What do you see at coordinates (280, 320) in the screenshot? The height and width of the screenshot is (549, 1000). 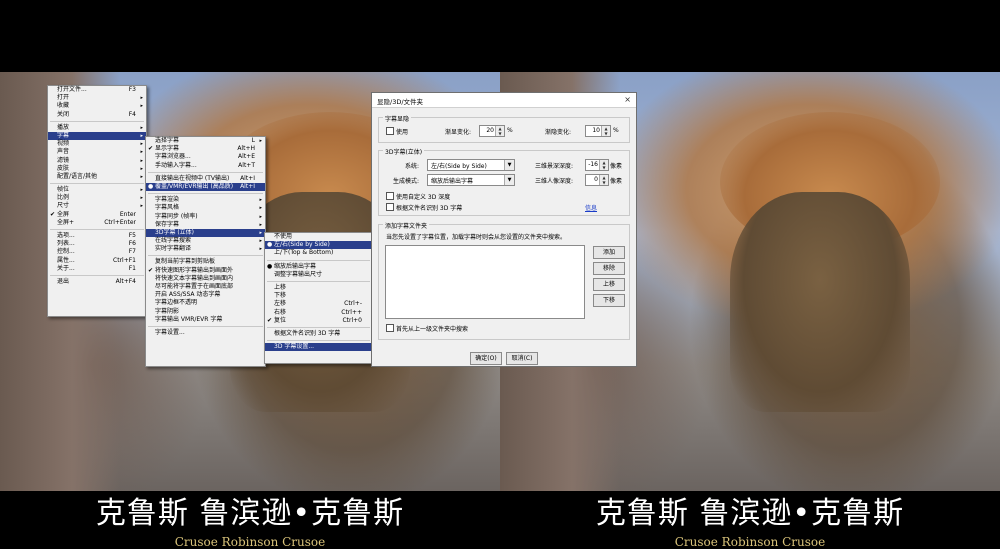 I see `menu-item-label: 复位` at bounding box center [280, 320].